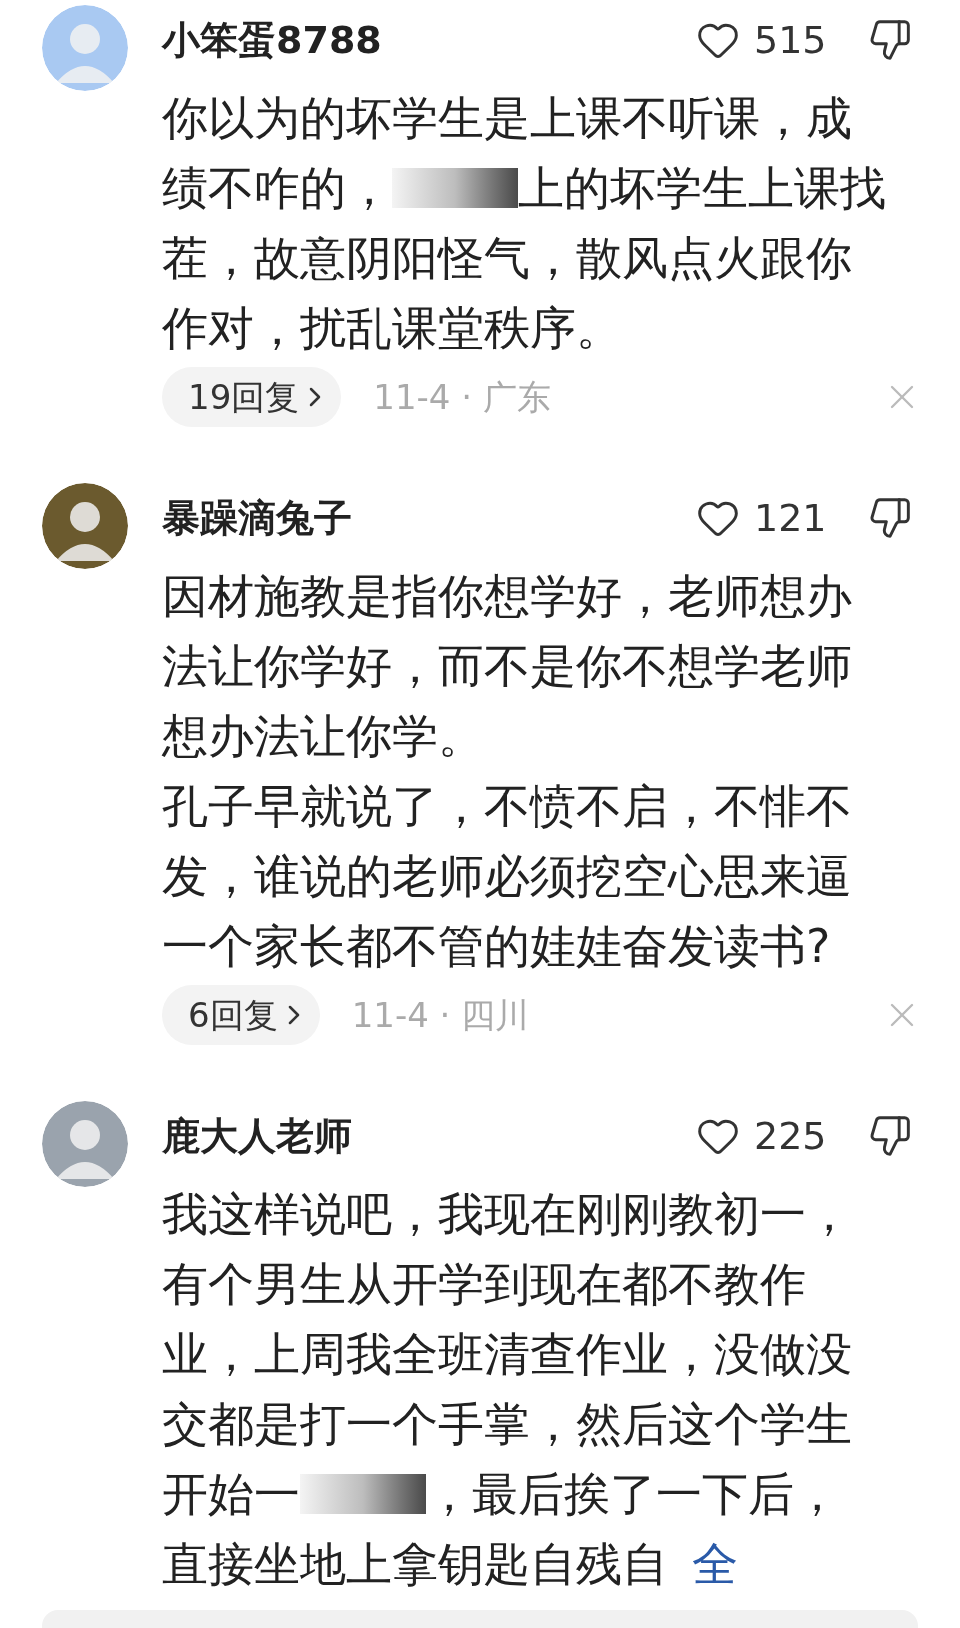 Image resolution: width=960 pixels, height=1628 pixels. What do you see at coordinates (507, 876) in the screenshot?
I see `comment-text: 发，谁说的老师必须挖空心思来逼` at bounding box center [507, 876].